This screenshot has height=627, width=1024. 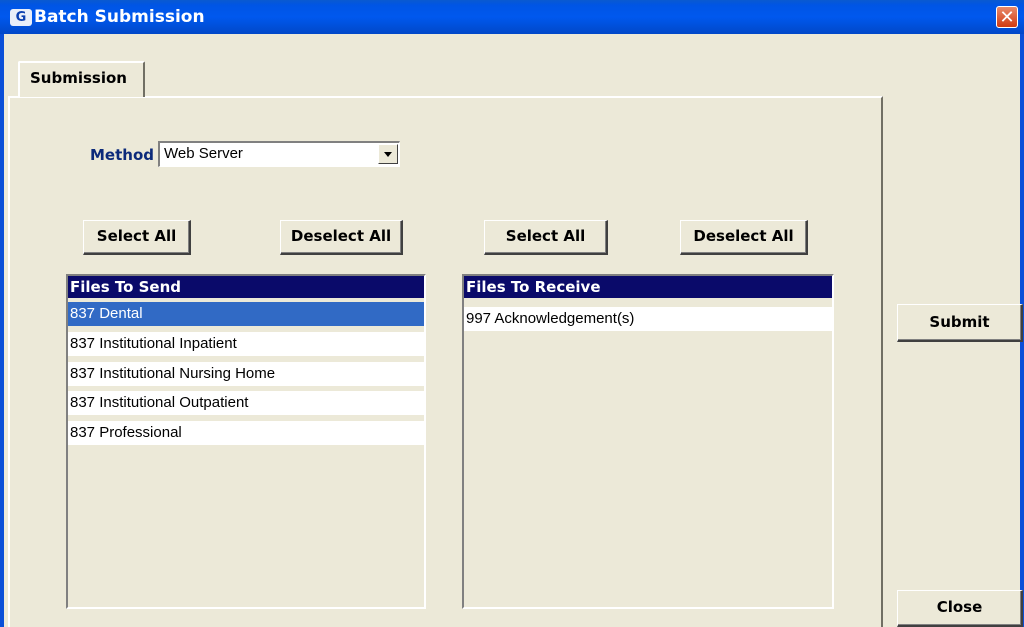 I want to click on files-to-receive-header: Files To Receive, so click(x=648, y=287).